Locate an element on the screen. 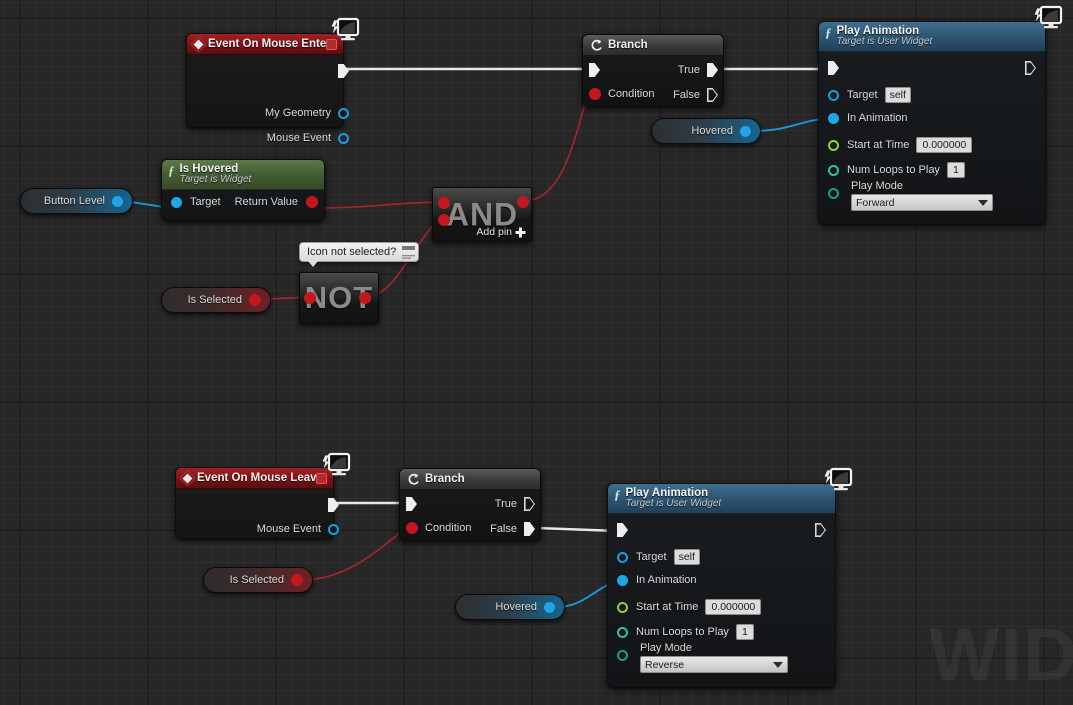  node-subtitle: Target is User Widget is located at coordinates (884, 41).